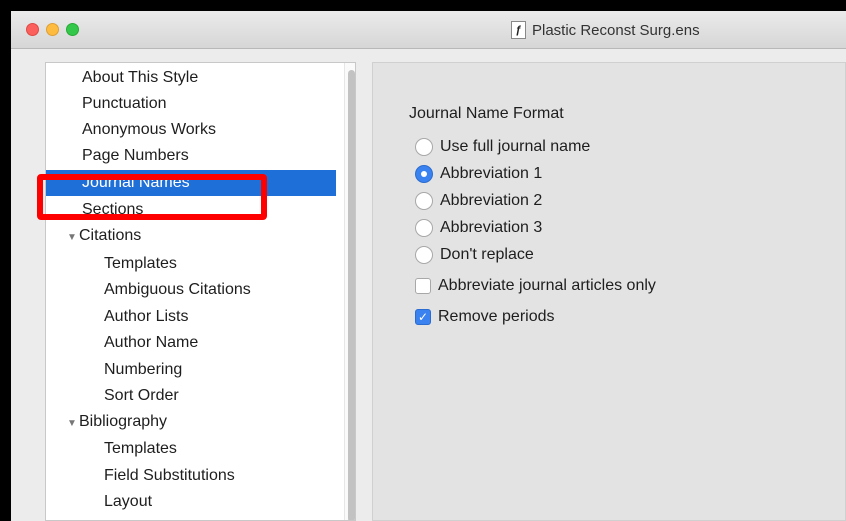  I want to click on sidebar-item-about-this-style: About This Style, so click(191, 78).